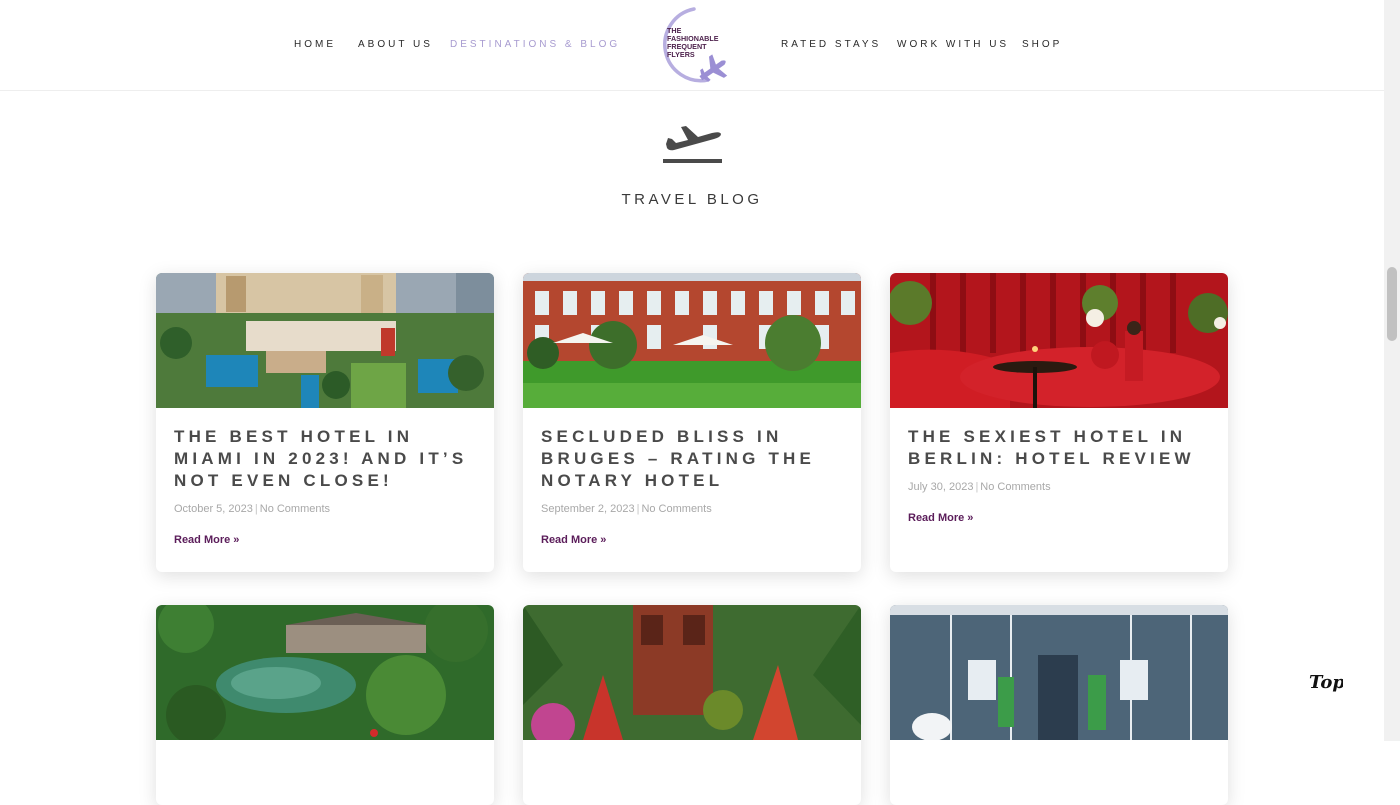 The width and height of the screenshot is (1400, 805). I want to click on post-meta: July 30, 2023 | No Comments, so click(979, 487).